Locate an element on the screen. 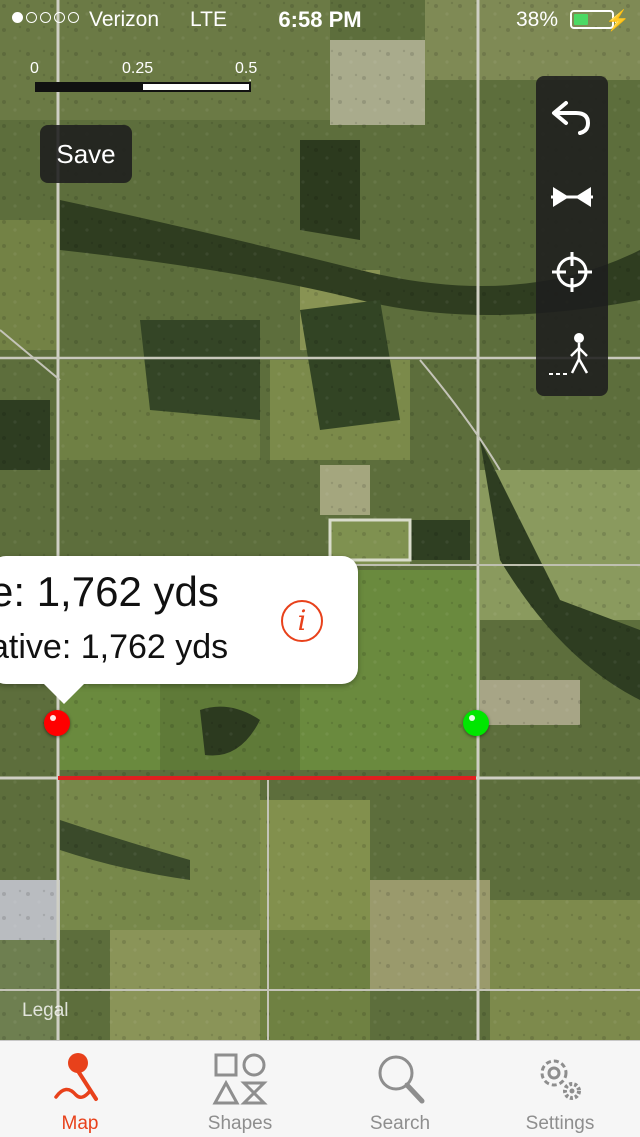  map-tools-panel is located at coordinates (572, 236).